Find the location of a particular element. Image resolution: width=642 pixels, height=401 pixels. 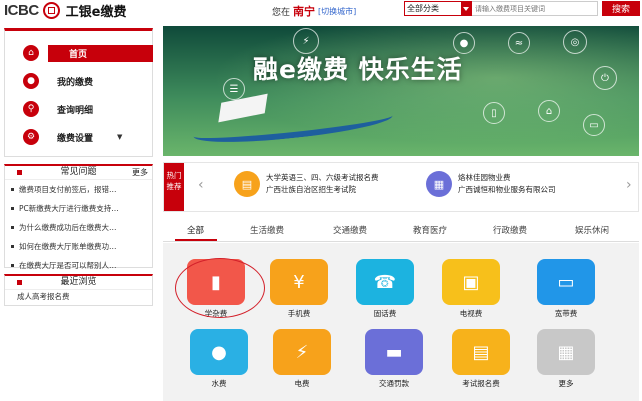

sidebar-nav: ⌂ 首页 ● 我的缴费 ⚲ 查询明细 ⚙ 缴费设置 ▼ is located at coordinates (78, 92).